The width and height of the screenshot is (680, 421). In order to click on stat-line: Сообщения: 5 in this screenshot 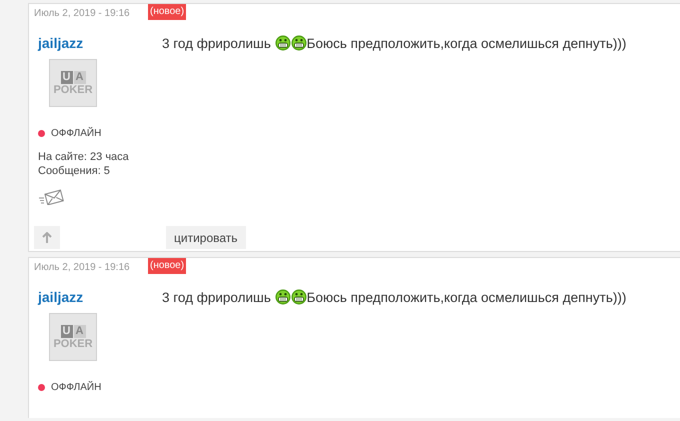, I will do `click(74, 171)`.